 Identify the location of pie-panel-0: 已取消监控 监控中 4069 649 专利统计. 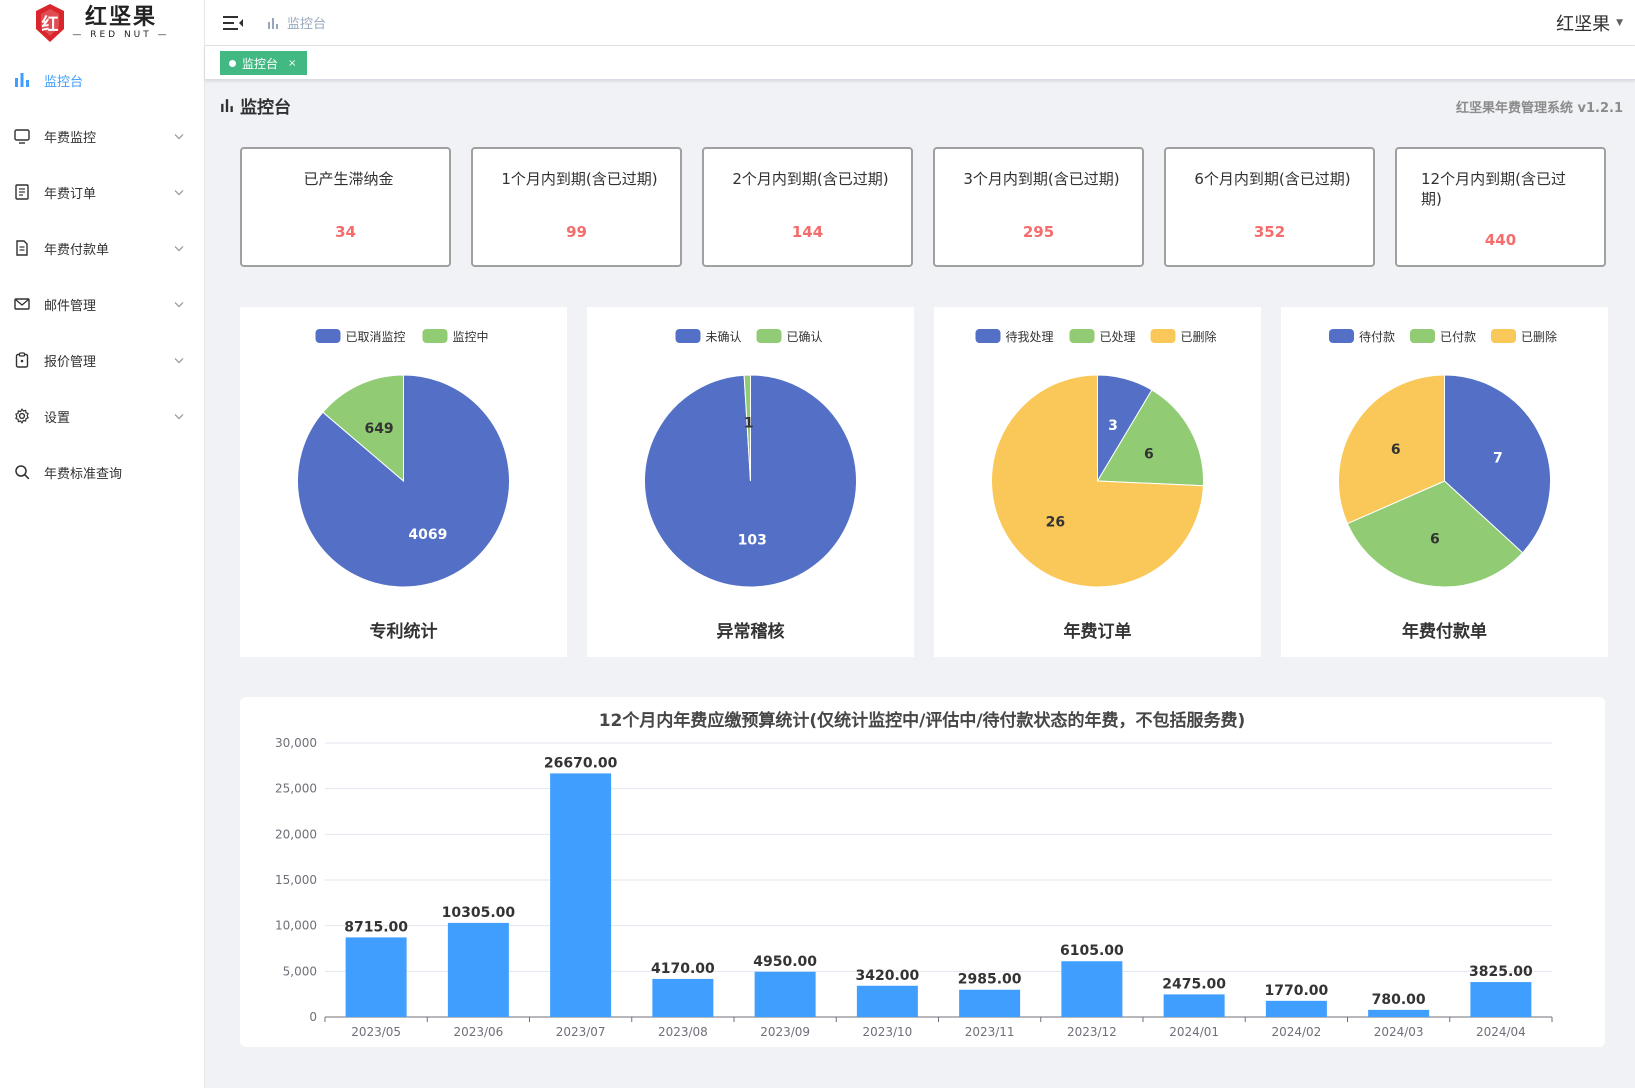
(403, 482).